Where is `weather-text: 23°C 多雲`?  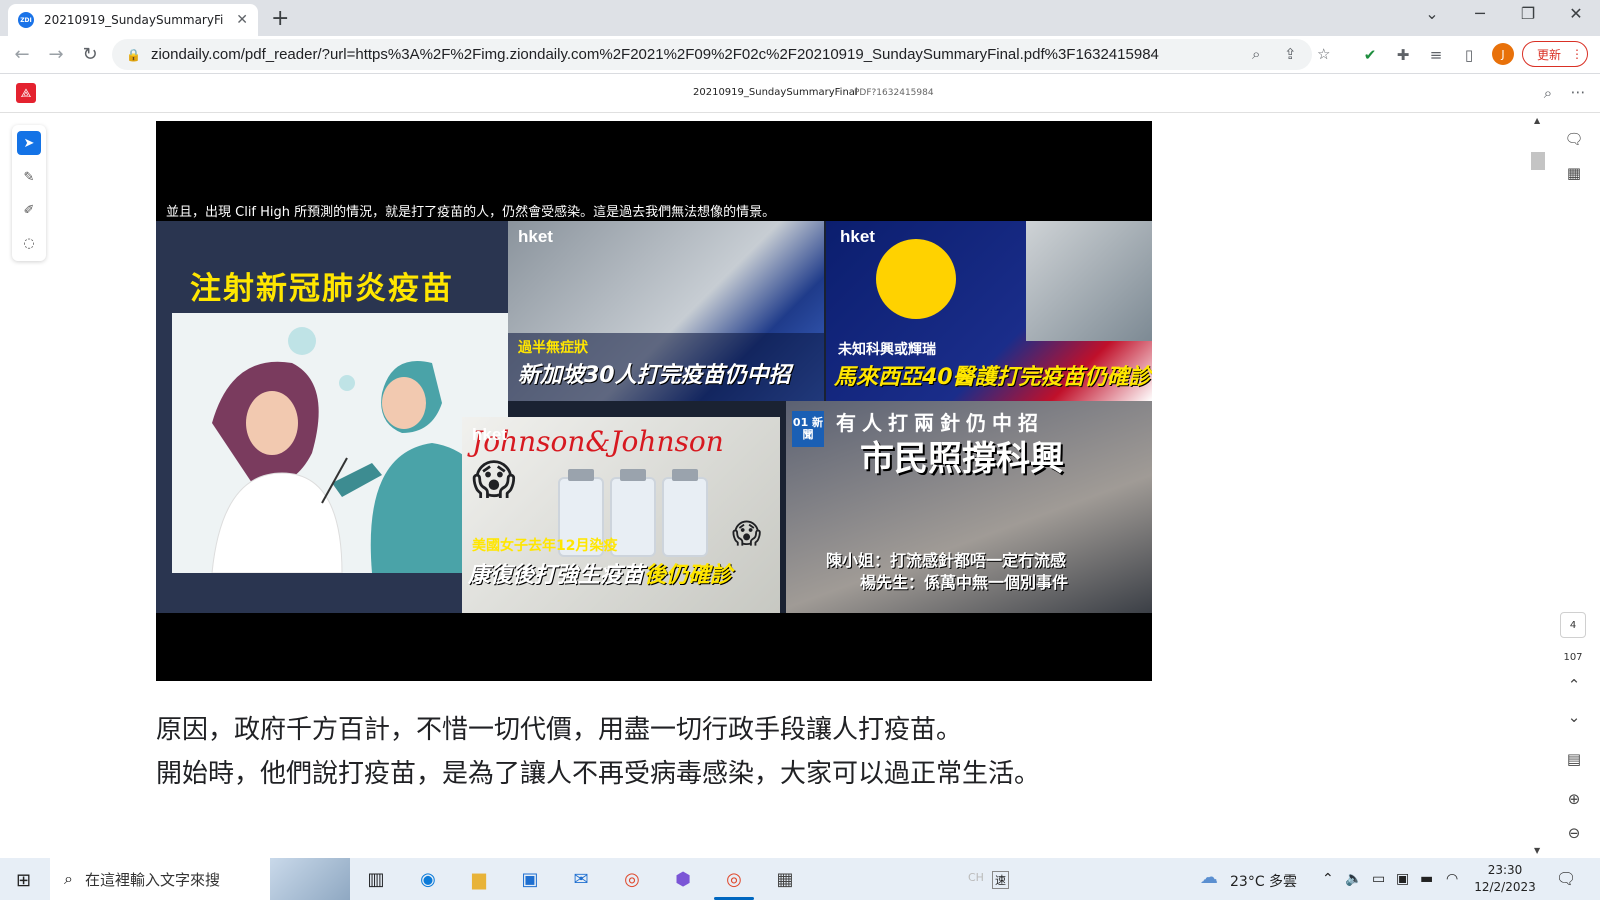 weather-text: 23°C 多雲 is located at coordinates (1263, 881).